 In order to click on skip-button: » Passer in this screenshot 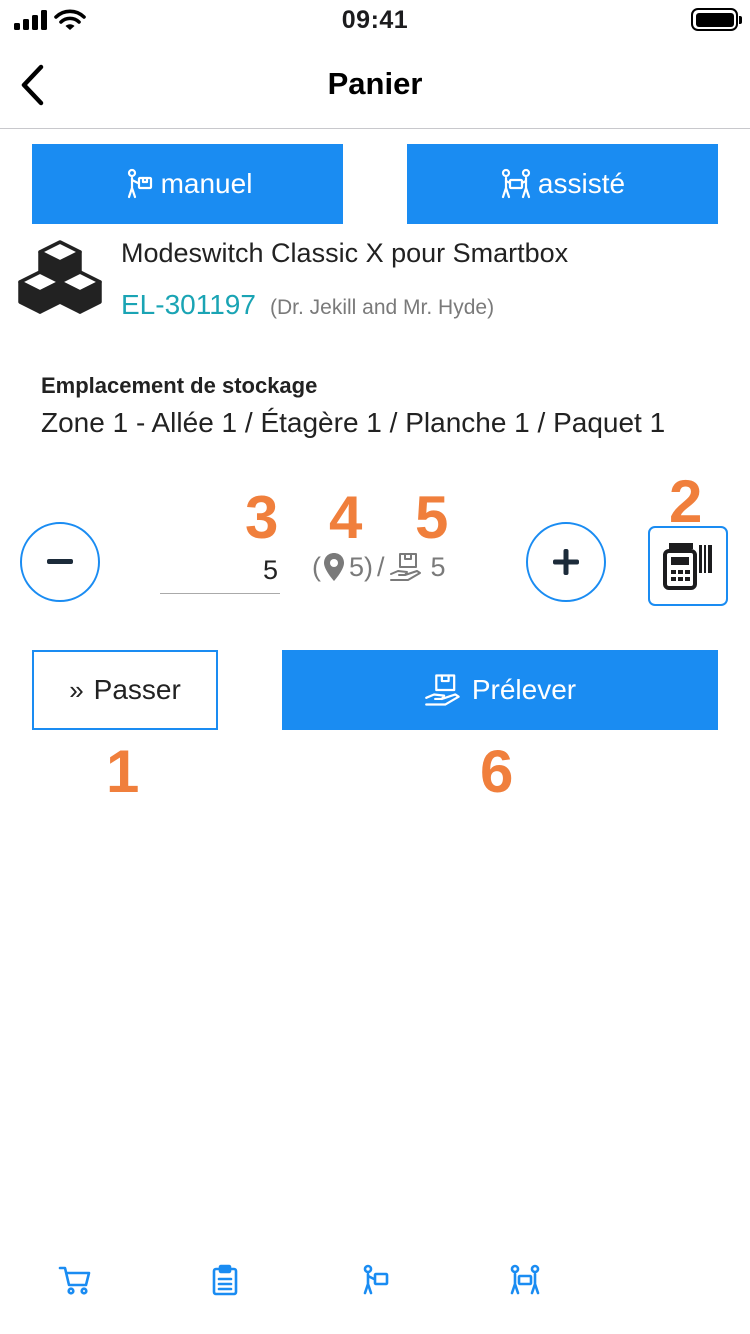, I will do `click(125, 690)`.